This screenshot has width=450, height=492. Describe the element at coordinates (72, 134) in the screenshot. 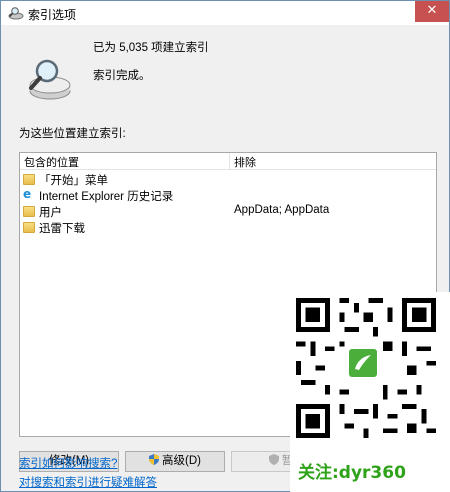

I see `locations-label: 为这些位置建立索引:` at that location.